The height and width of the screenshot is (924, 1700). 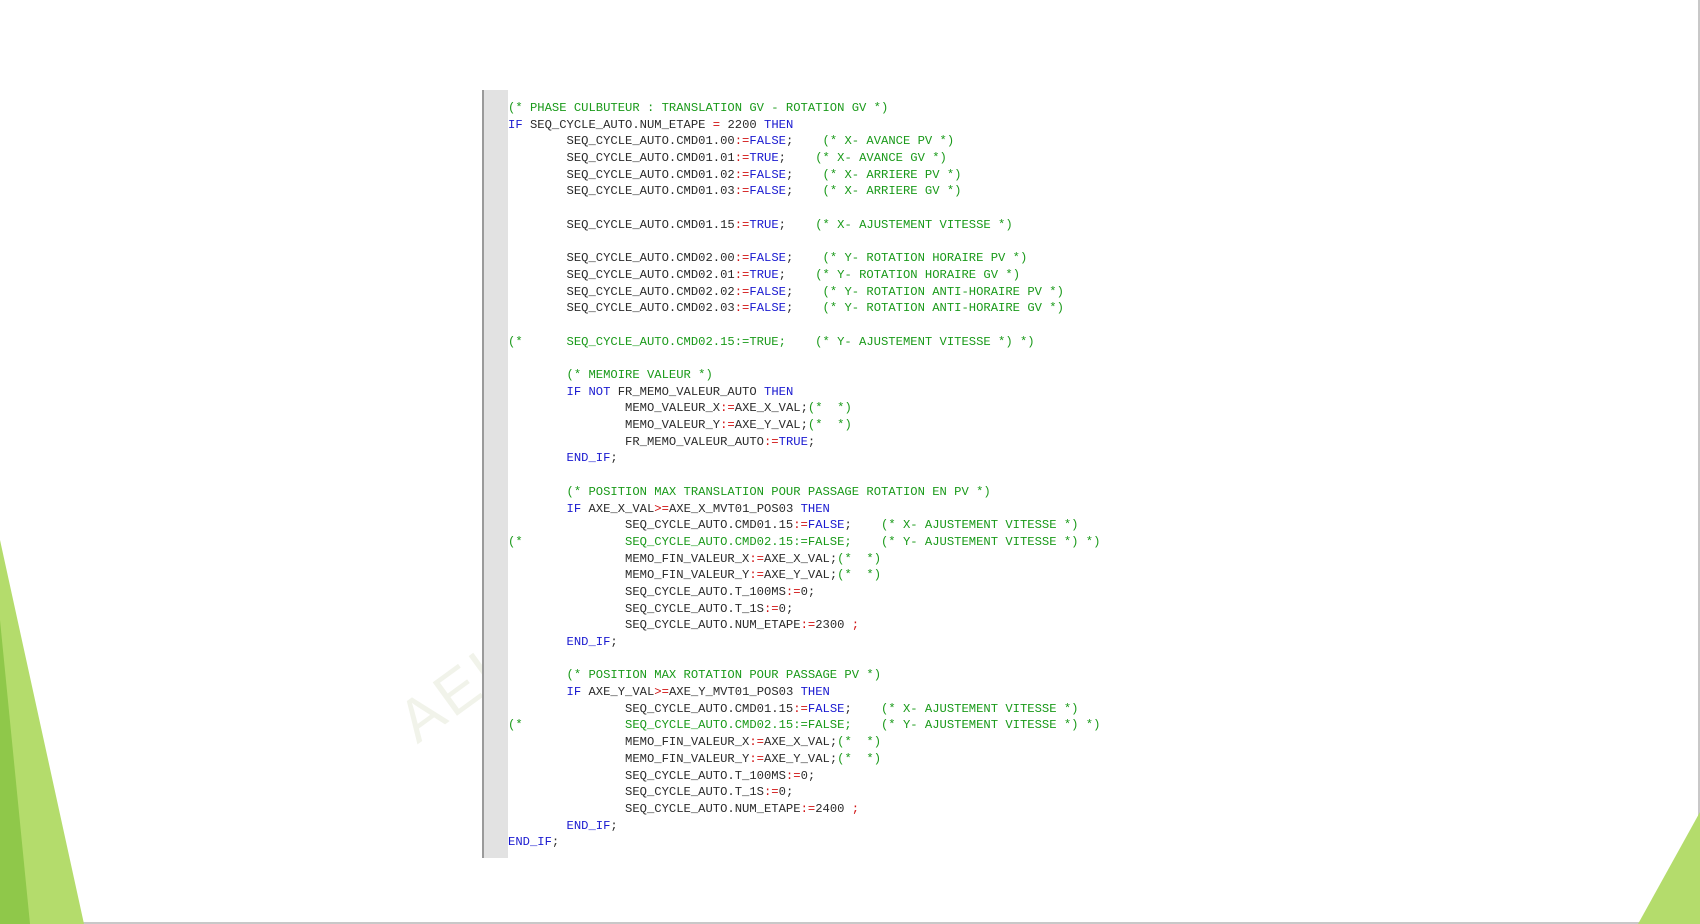 What do you see at coordinates (838, 442) in the screenshot?
I see `code-line: FR_MEMO_VALEUR_AUTO:=TRUE;` at bounding box center [838, 442].